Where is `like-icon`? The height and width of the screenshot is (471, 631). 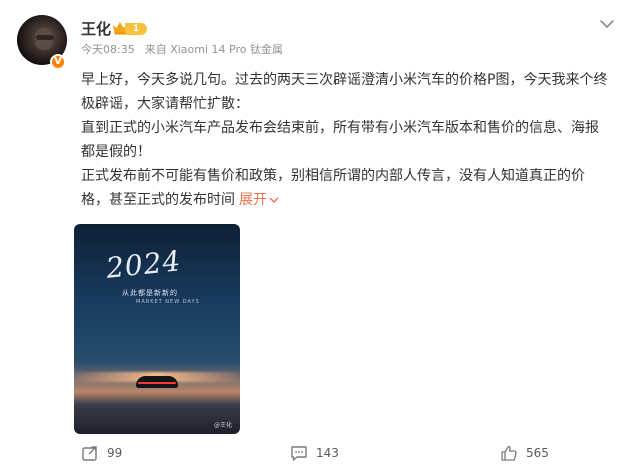 like-icon is located at coordinates (509, 453).